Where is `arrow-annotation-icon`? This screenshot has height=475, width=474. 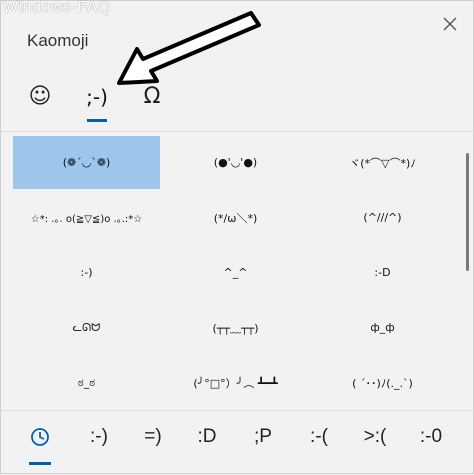 arrow-annotation-icon is located at coordinates (189, 48).